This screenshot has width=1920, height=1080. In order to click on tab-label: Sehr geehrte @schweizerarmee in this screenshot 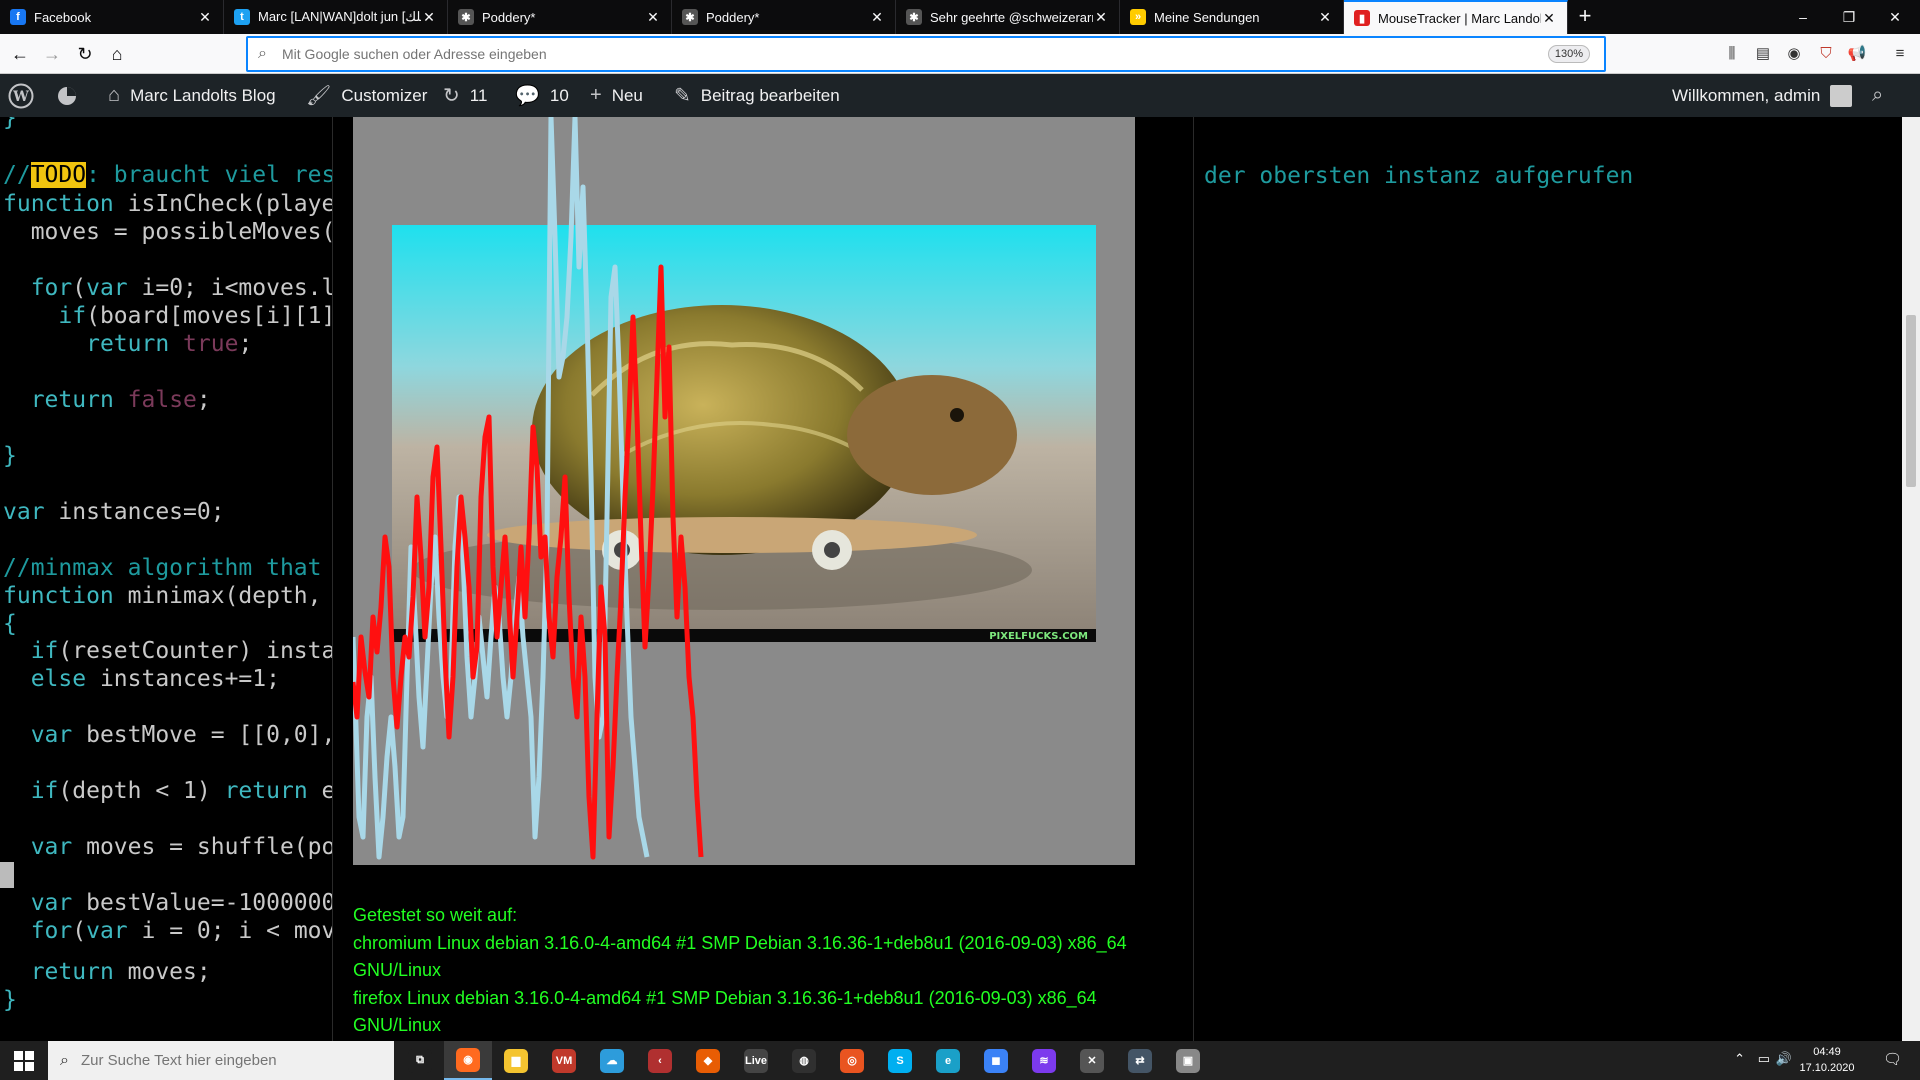, I will do `click(1011, 17)`.